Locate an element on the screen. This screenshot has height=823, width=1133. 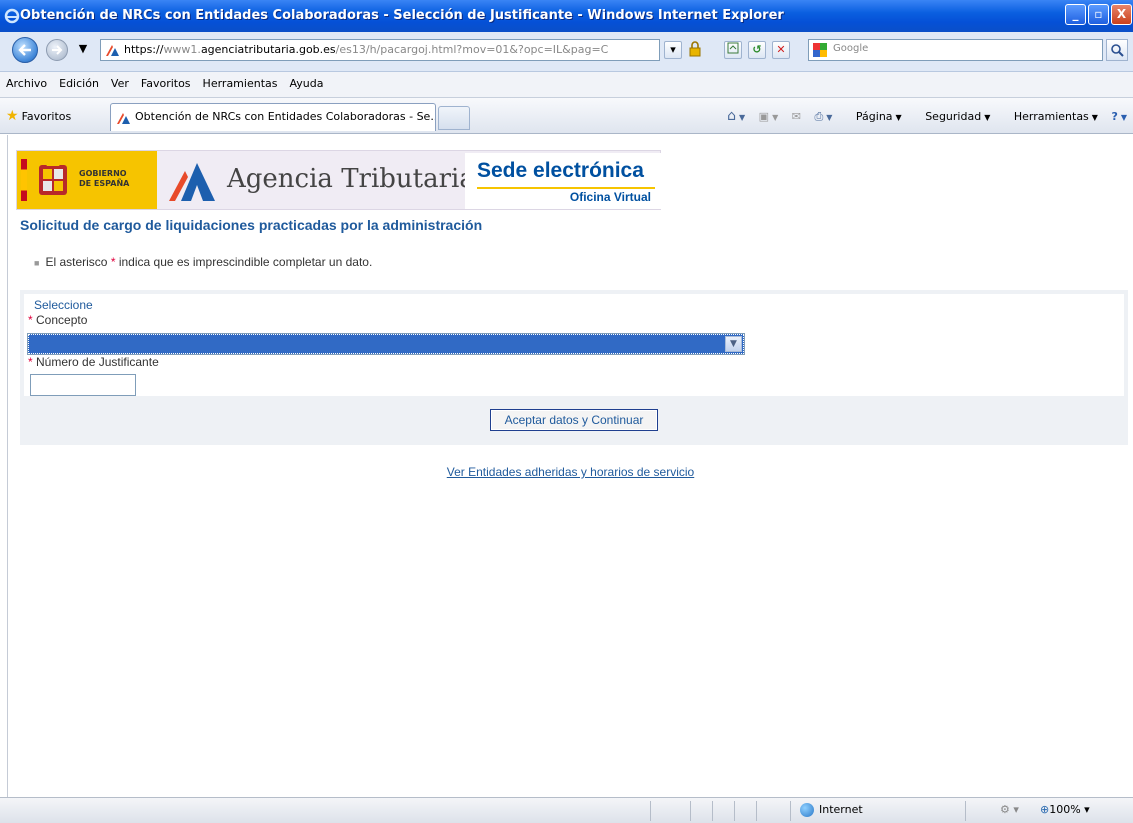
menu-ver: Ver is located at coordinates (120, 84).